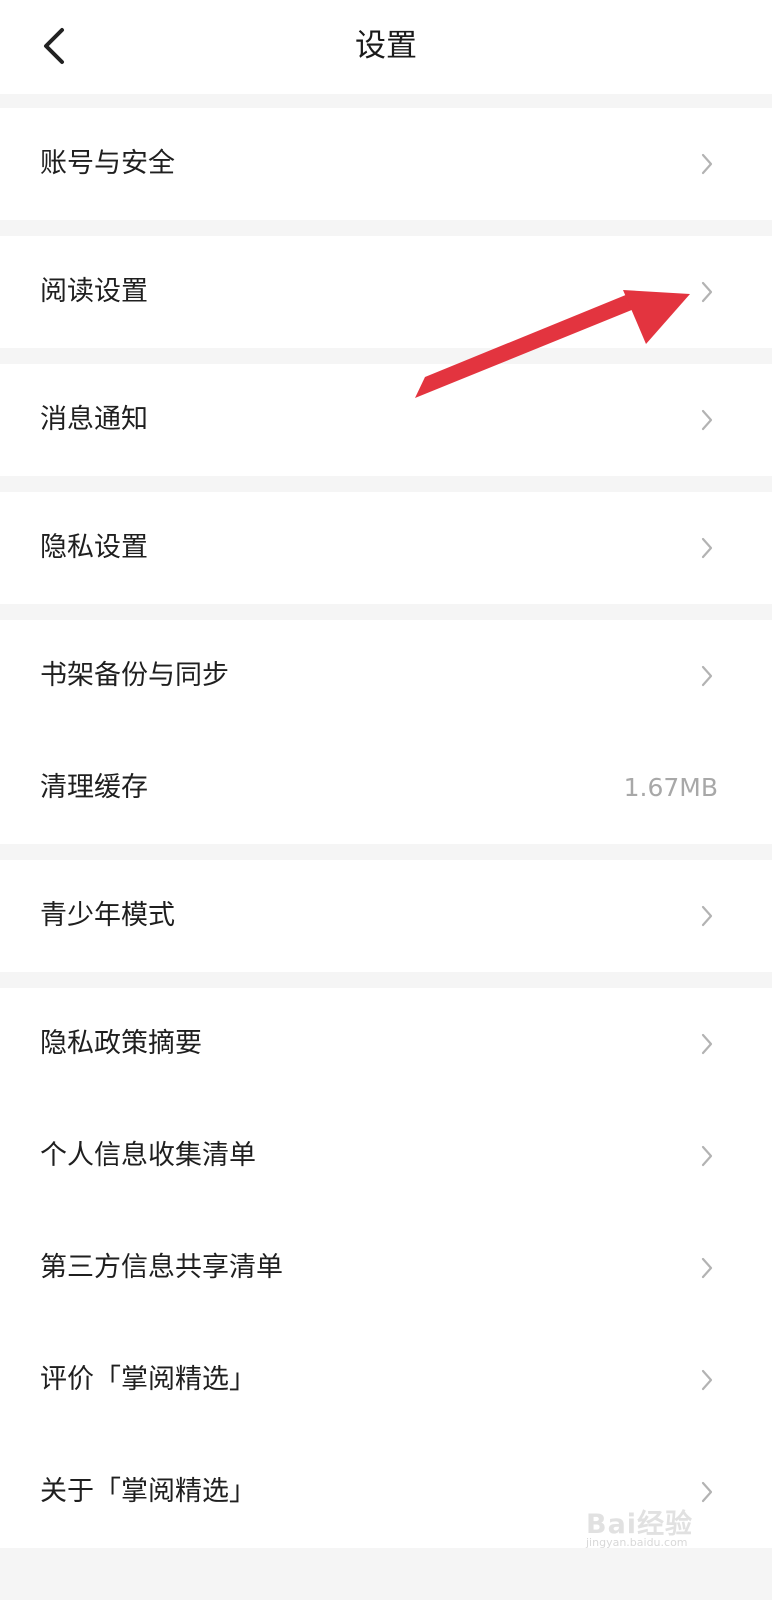  What do you see at coordinates (148, 1379) in the screenshot?
I see `settings-item-label: 评价「掌阅精选」` at bounding box center [148, 1379].